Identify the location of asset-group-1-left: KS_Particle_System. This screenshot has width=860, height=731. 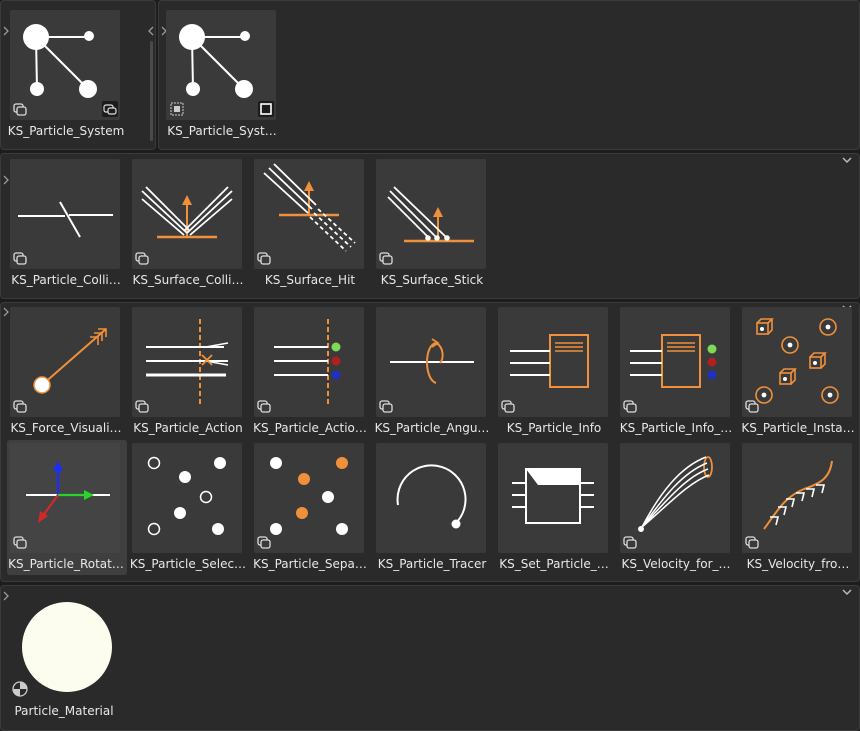
(78, 75).